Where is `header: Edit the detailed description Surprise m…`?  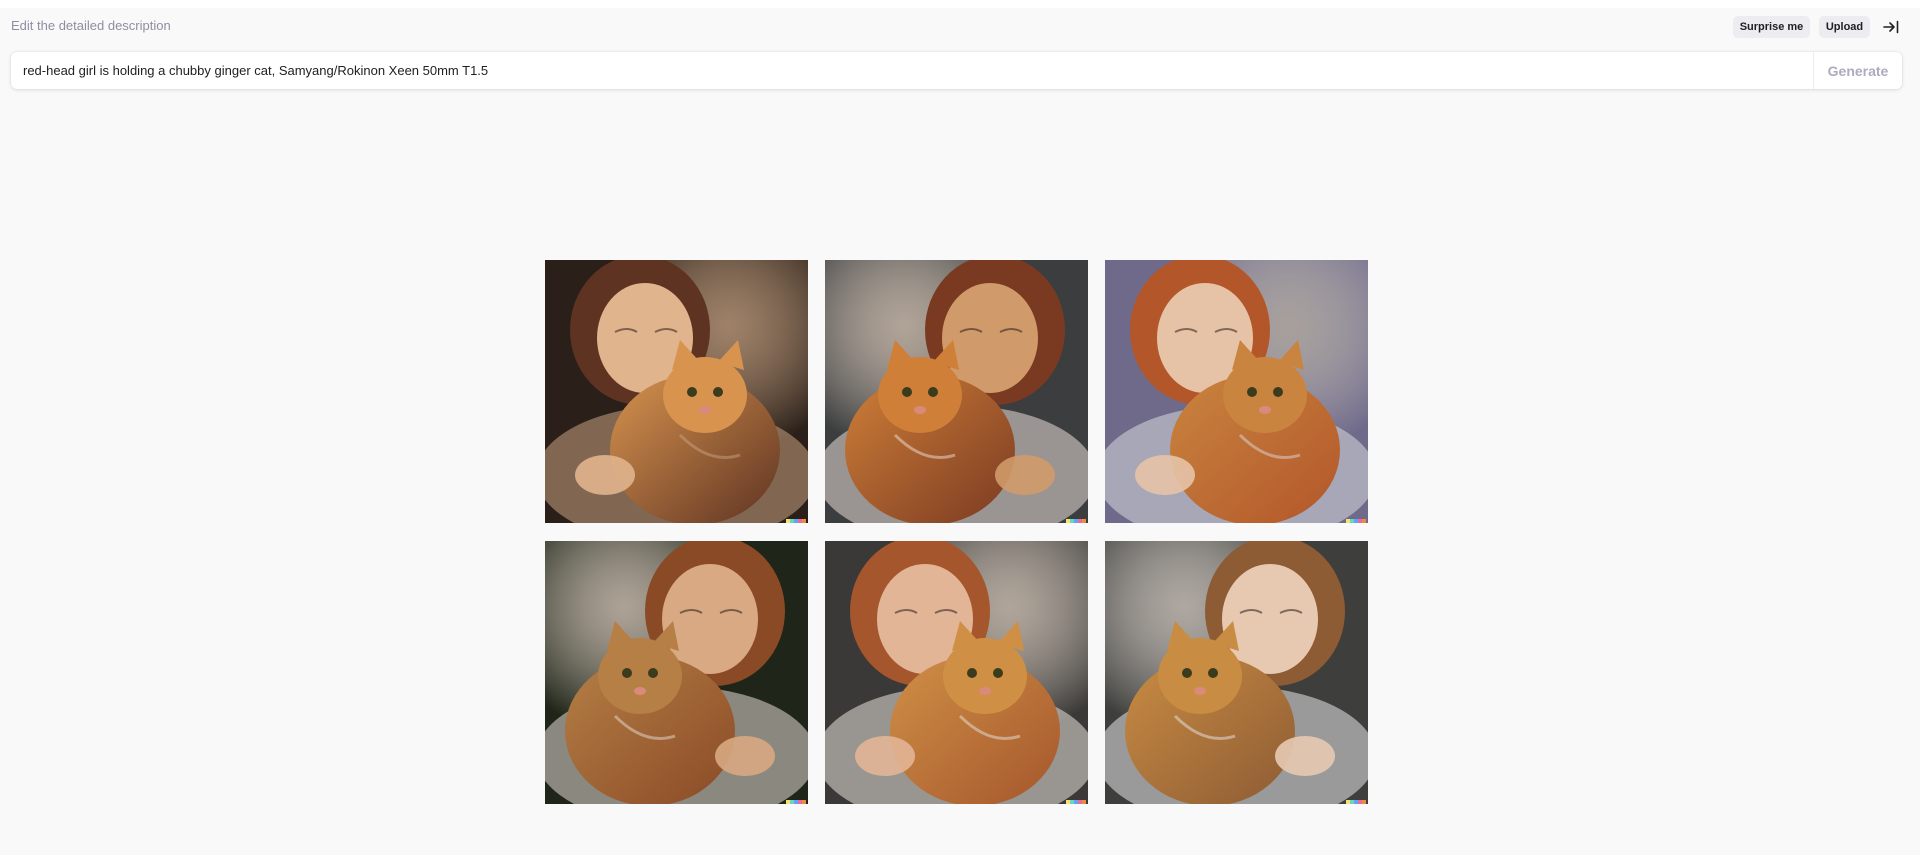 header: Edit the detailed description Surprise m… is located at coordinates (960, 27).